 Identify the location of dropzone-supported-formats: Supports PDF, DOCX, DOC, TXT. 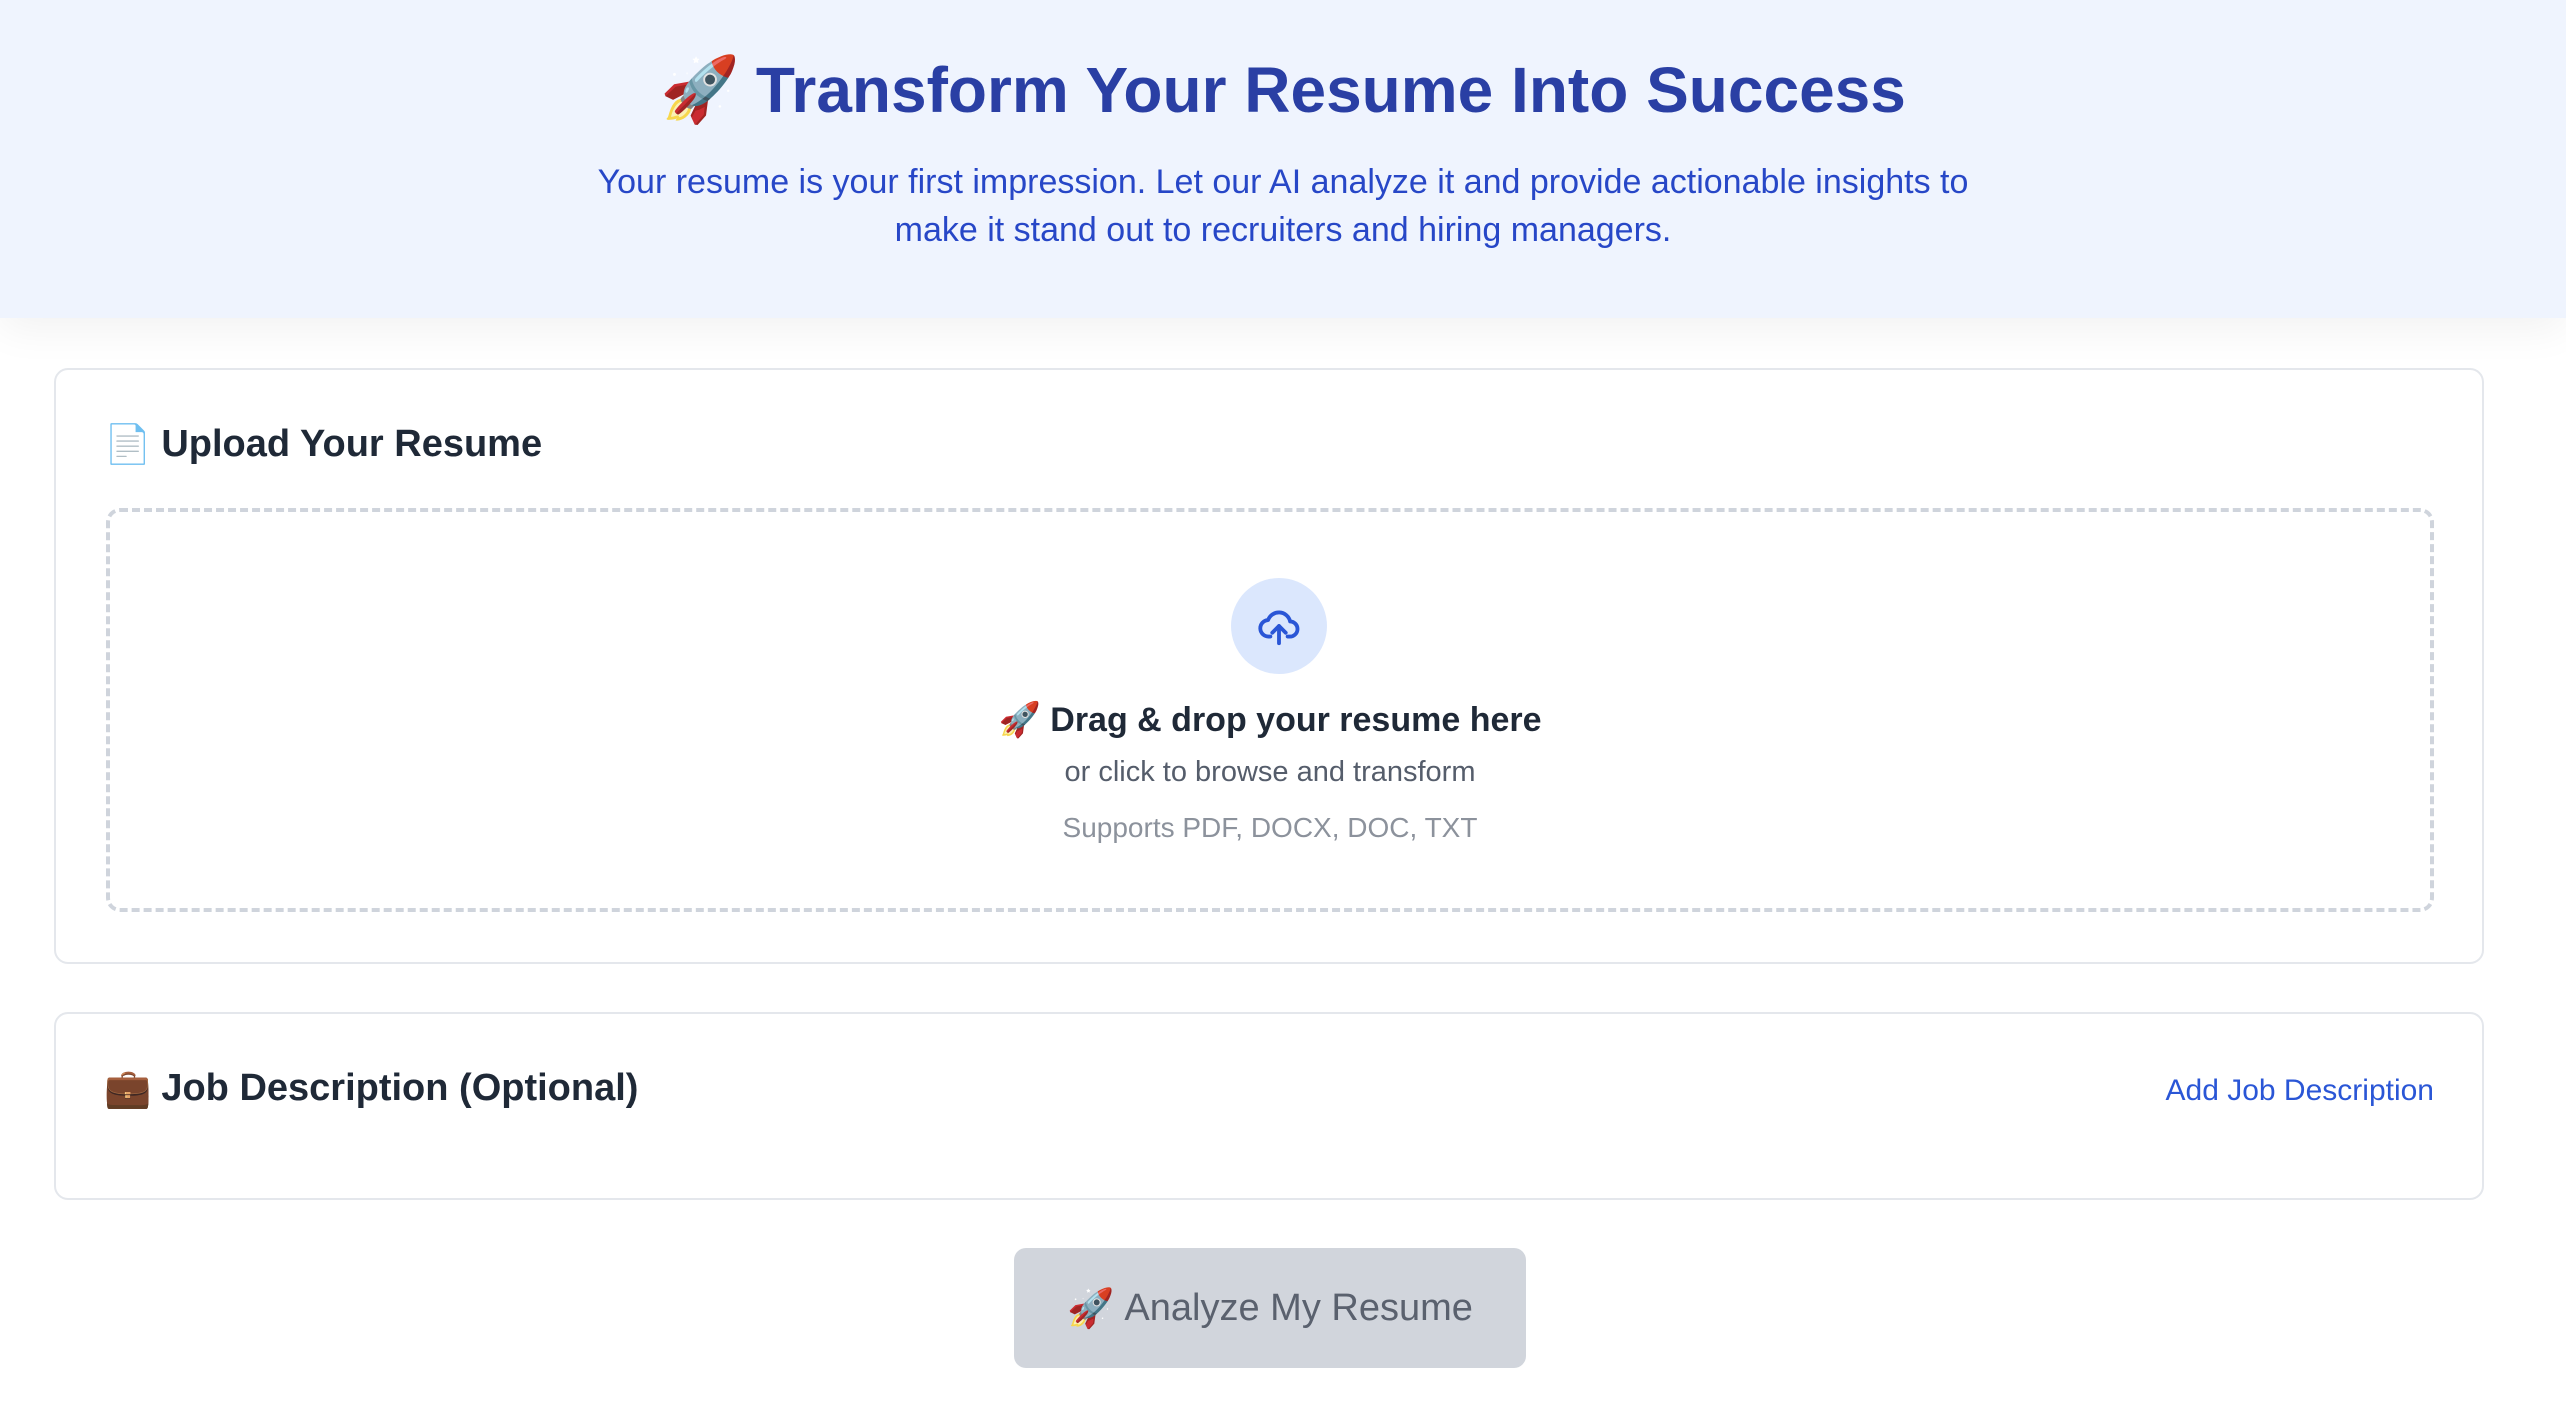
(1270, 827).